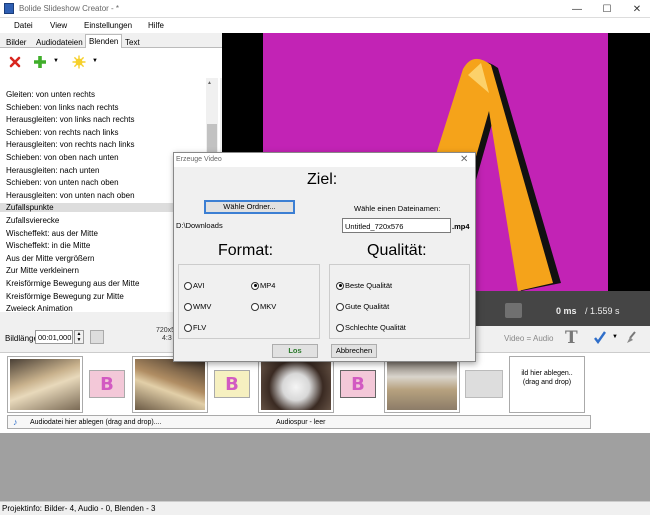  Describe the element at coordinates (52, 233) in the screenshot. I see `transition-list-item: Wischeffekt: aus der Mitte` at that location.